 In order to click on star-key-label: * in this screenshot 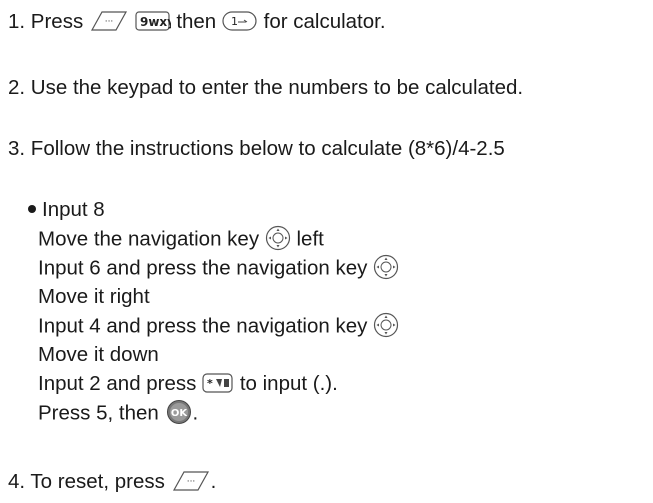, I will do `click(210, 383)`.